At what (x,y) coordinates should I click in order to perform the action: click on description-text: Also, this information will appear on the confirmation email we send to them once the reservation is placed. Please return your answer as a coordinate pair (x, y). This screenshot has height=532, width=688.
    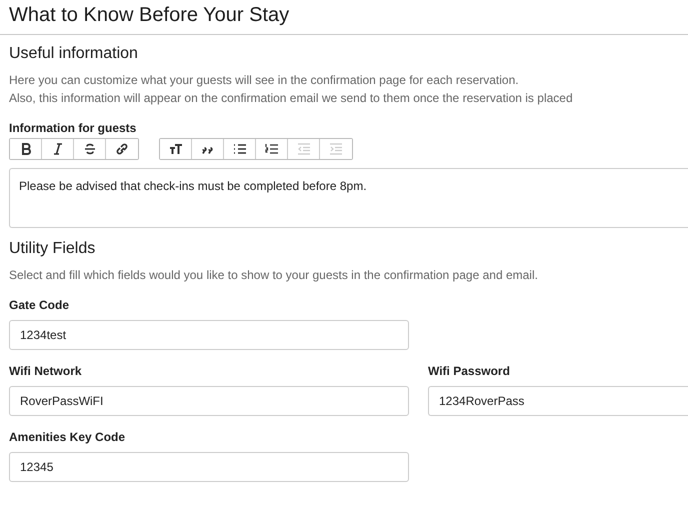
    Looking at the image, I should click on (291, 98).